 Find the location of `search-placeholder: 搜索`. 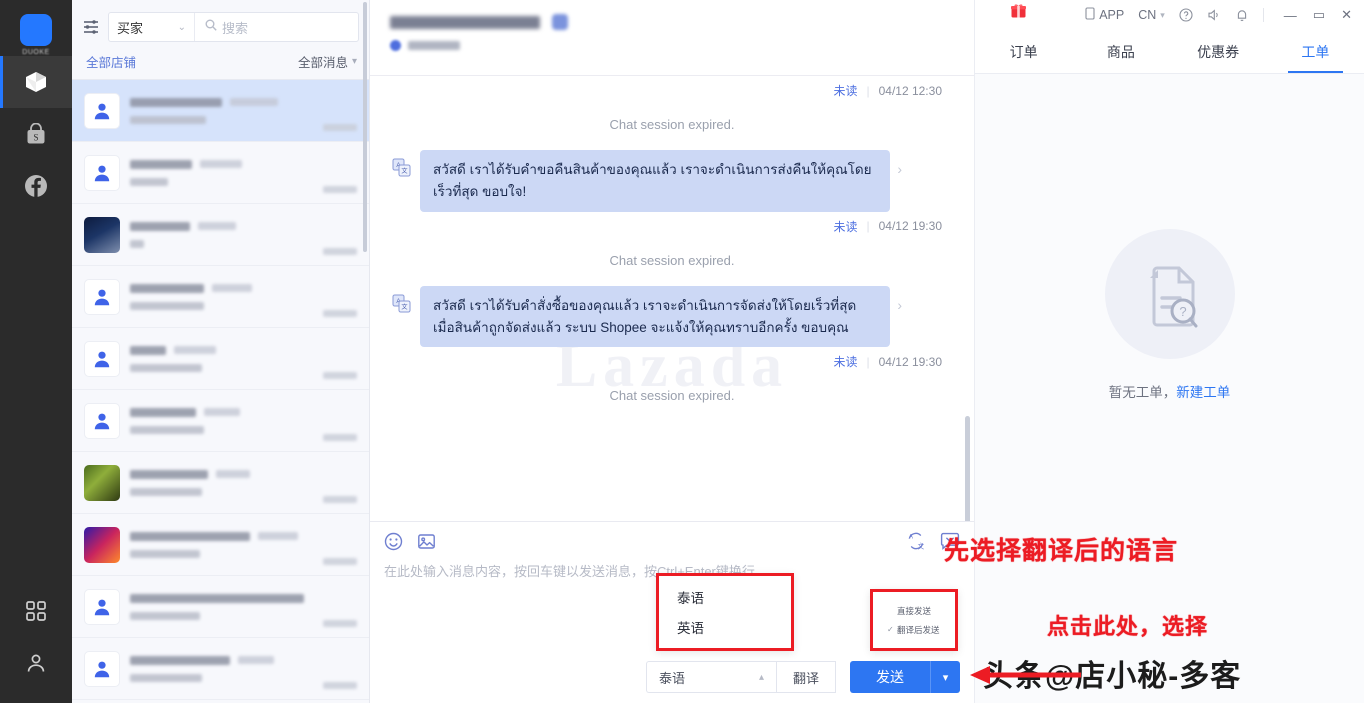

search-placeholder: 搜索 is located at coordinates (235, 28).